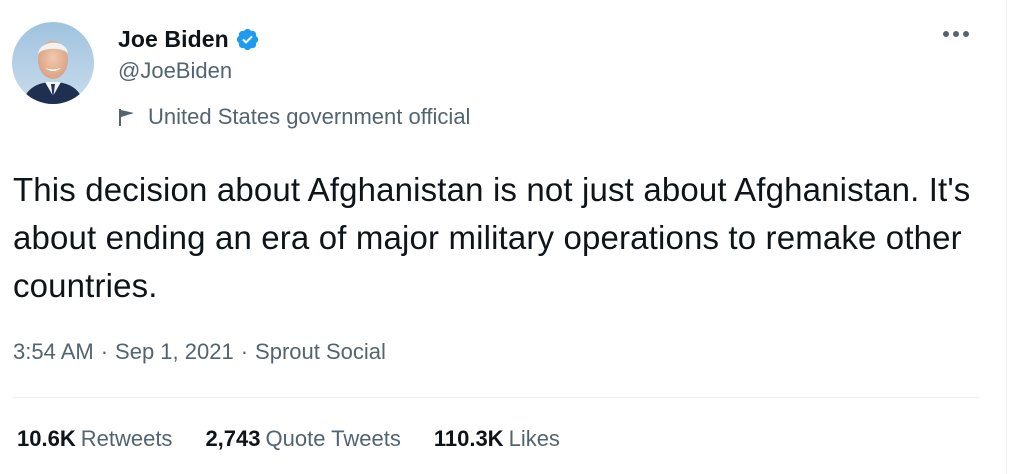  I want to click on tweet-header: Joe Biden @JoeBiden United States govern, so click(241, 76).